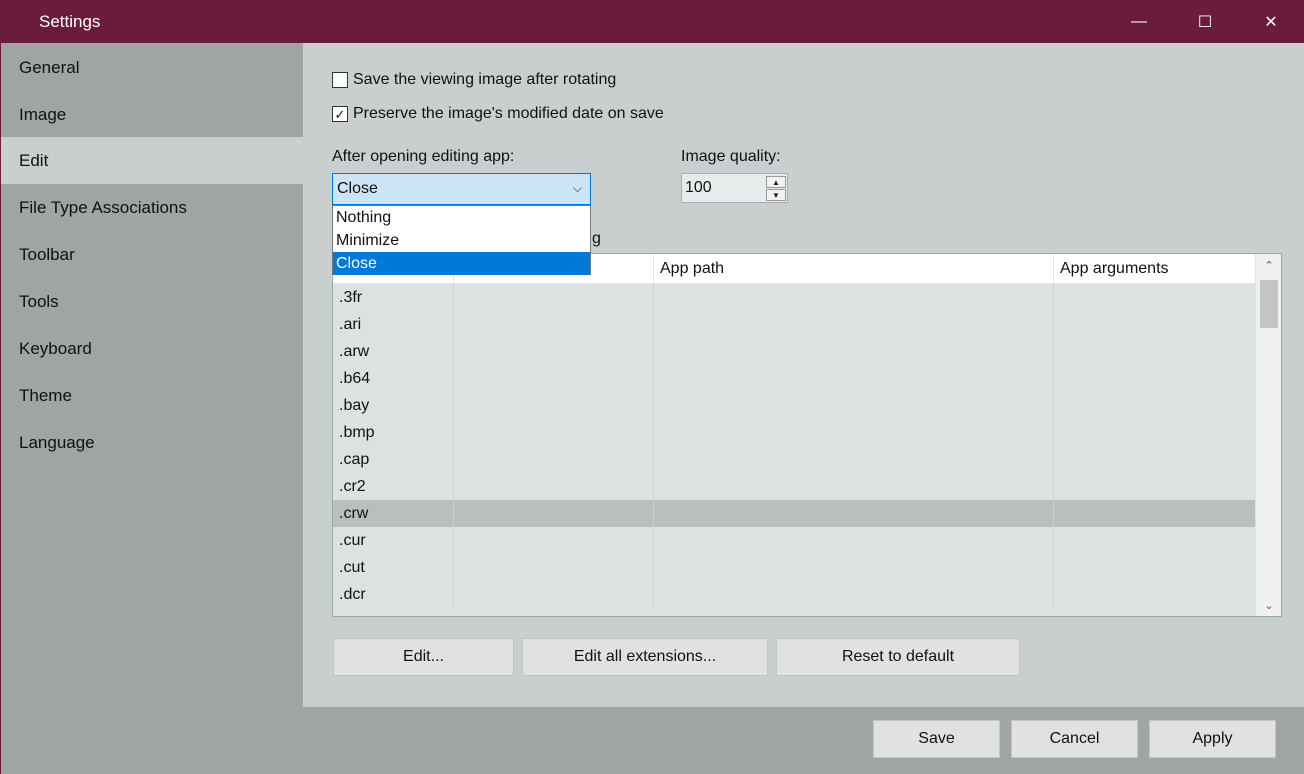 This screenshot has width=1304, height=774. Describe the element at coordinates (152, 348) in the screenshot. I see `sidebar-item-keyboard: Keyboard` at that location.